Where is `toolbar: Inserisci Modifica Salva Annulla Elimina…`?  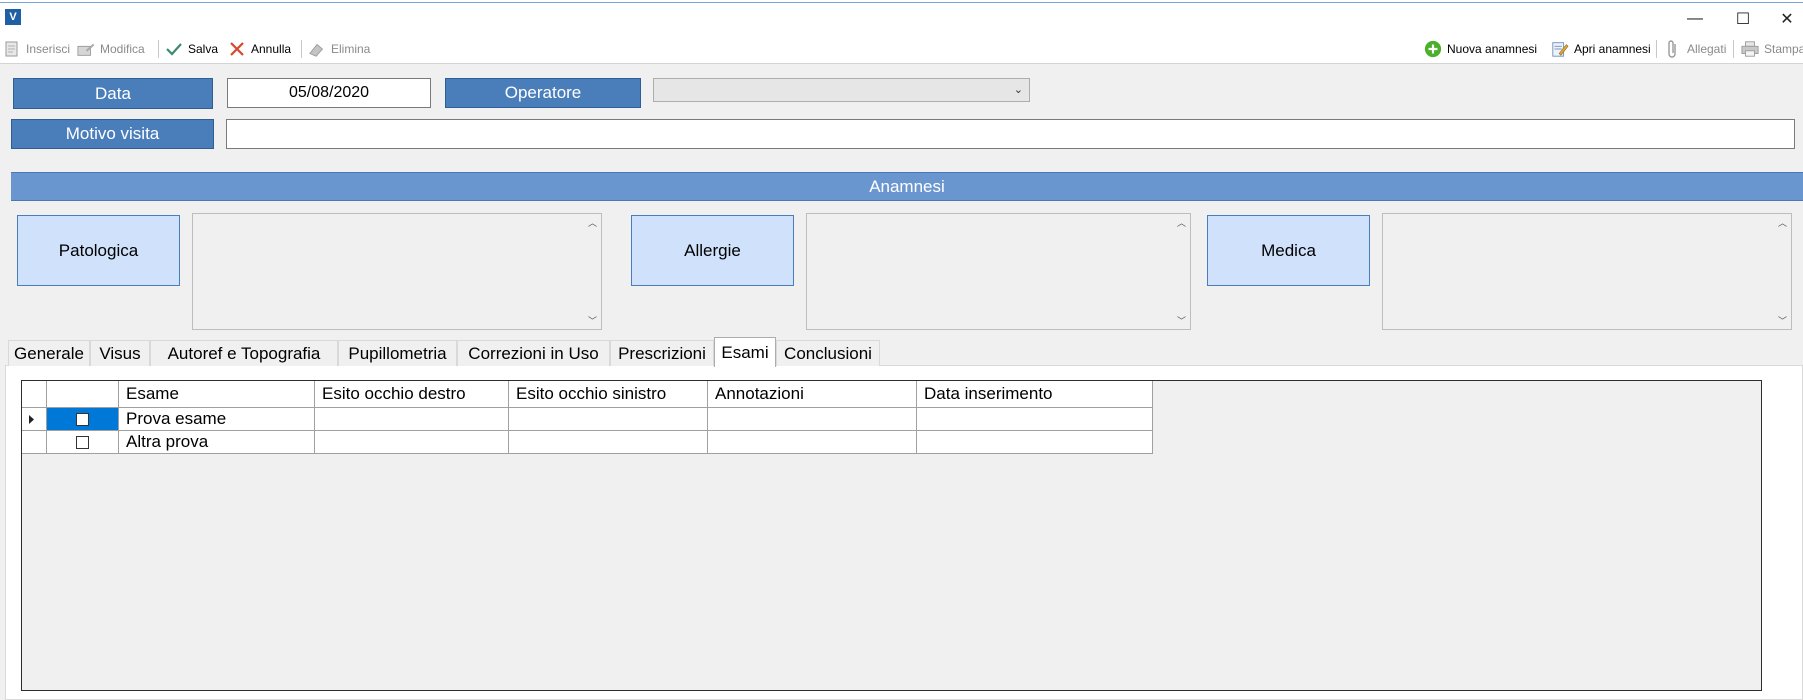
toolbar: Inserisci Modifica Salva Annulla Elimina… is located at coordinates (901, 48).